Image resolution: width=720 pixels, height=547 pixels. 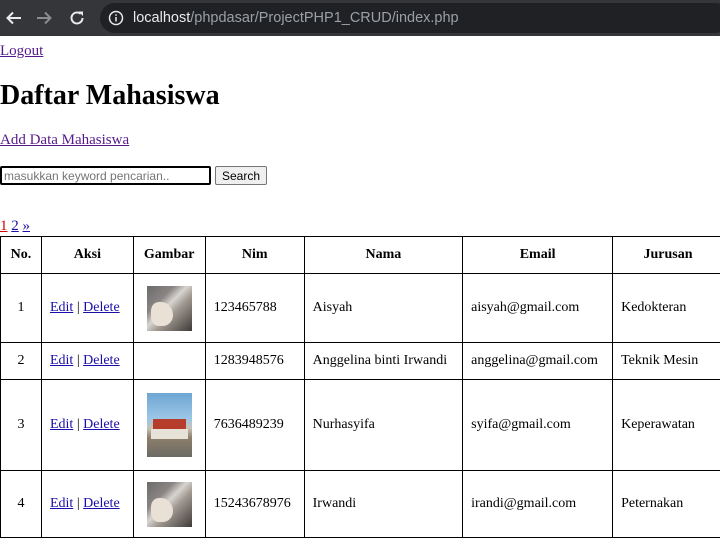 What do you see at coordinates (384, 504) in the screenshot?
I see `cell-nama: Irwandi` at bounding box center [384, 504].